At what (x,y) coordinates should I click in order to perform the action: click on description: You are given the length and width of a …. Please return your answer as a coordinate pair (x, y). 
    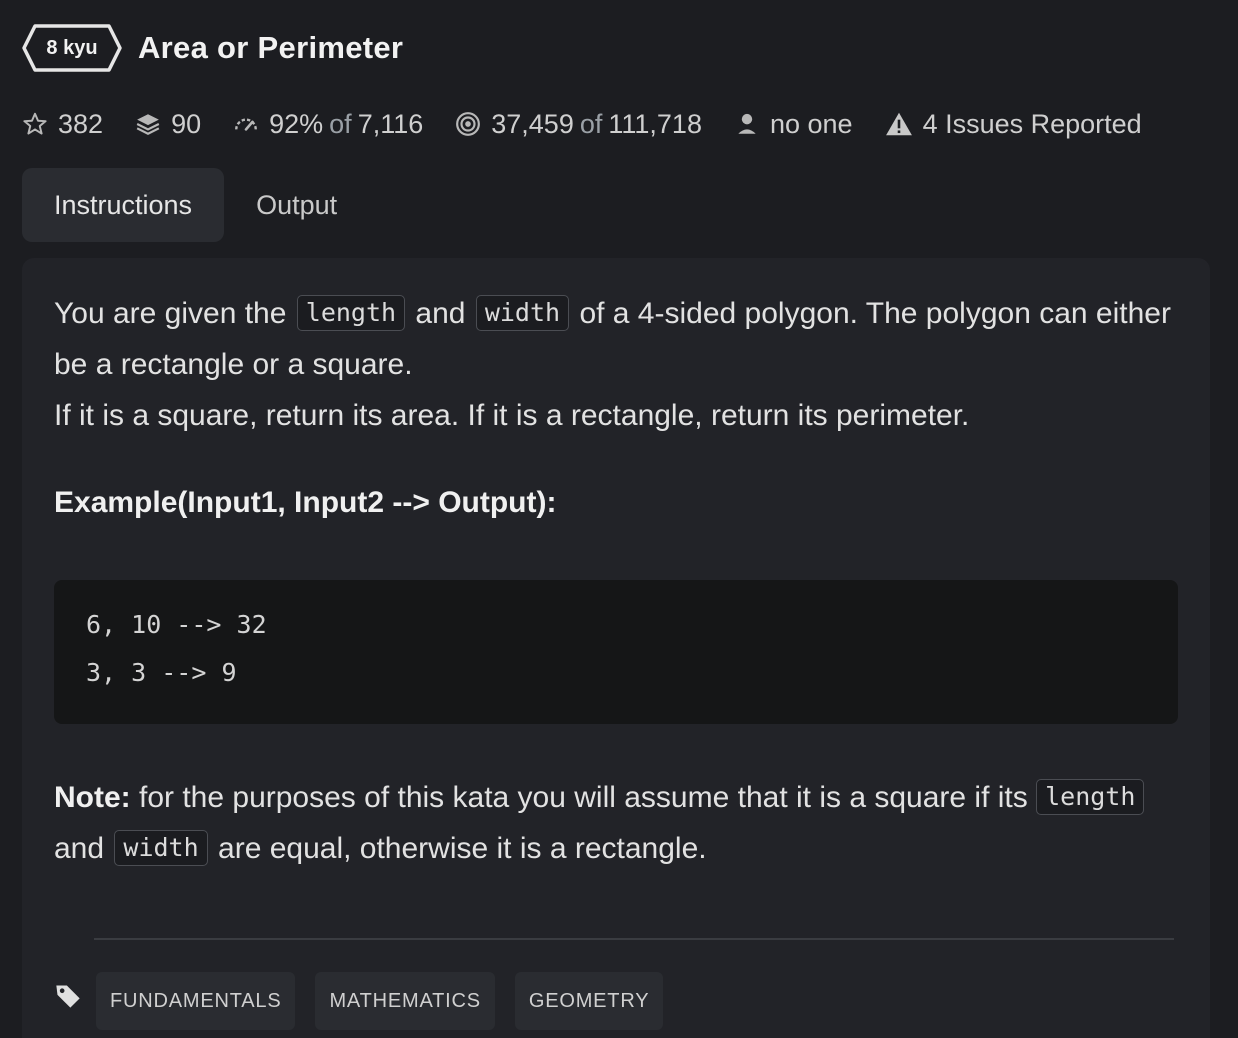
    Looking at the image, I should click on (616, 364).